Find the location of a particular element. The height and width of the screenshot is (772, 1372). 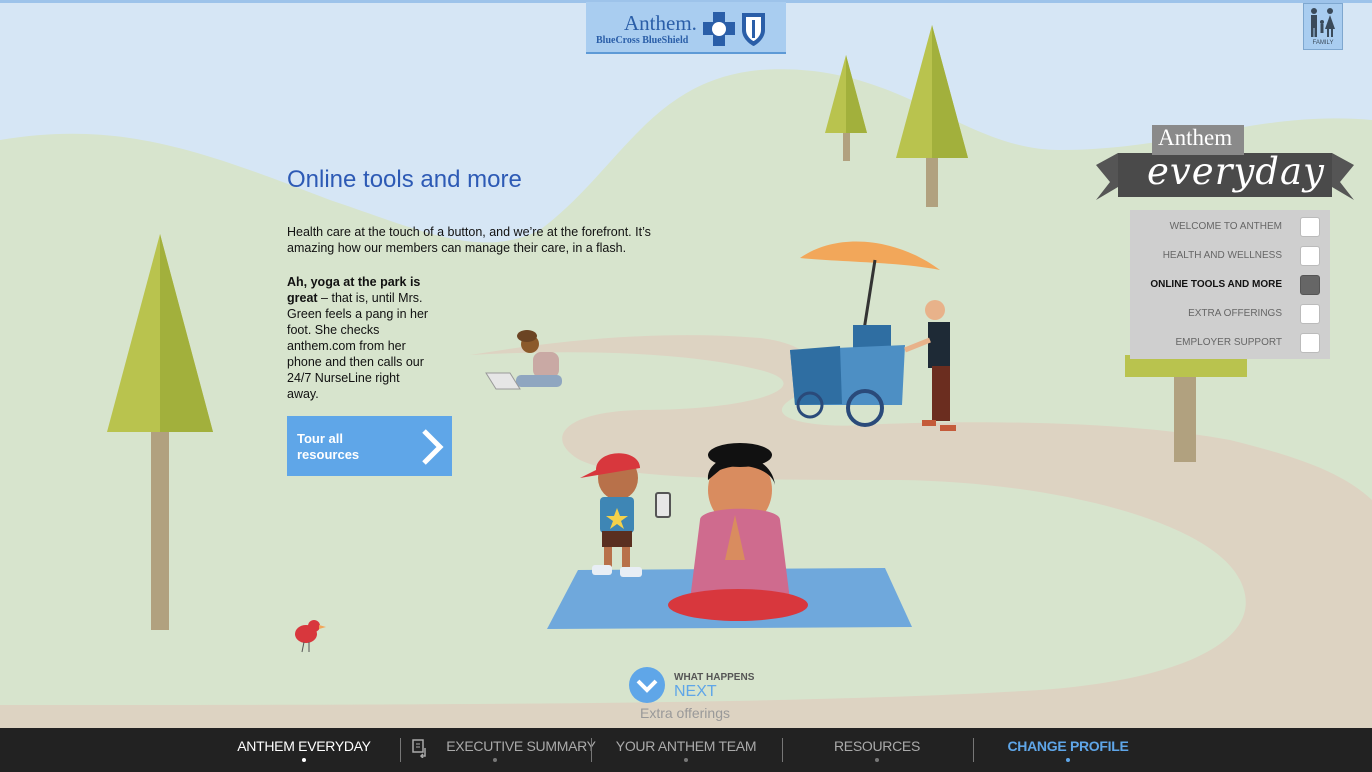

next-section-button is located at coordinates (647, 685).